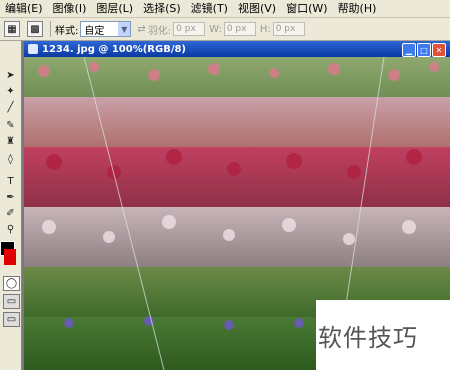 Image resolution: width=450 pixels, height=370 pixels. What do you see at coordinates (114, 49) in the screenshot?
I see `document-title: 1234. jpg @ 100%(RGB/8)` at bounding box center [114, 49].